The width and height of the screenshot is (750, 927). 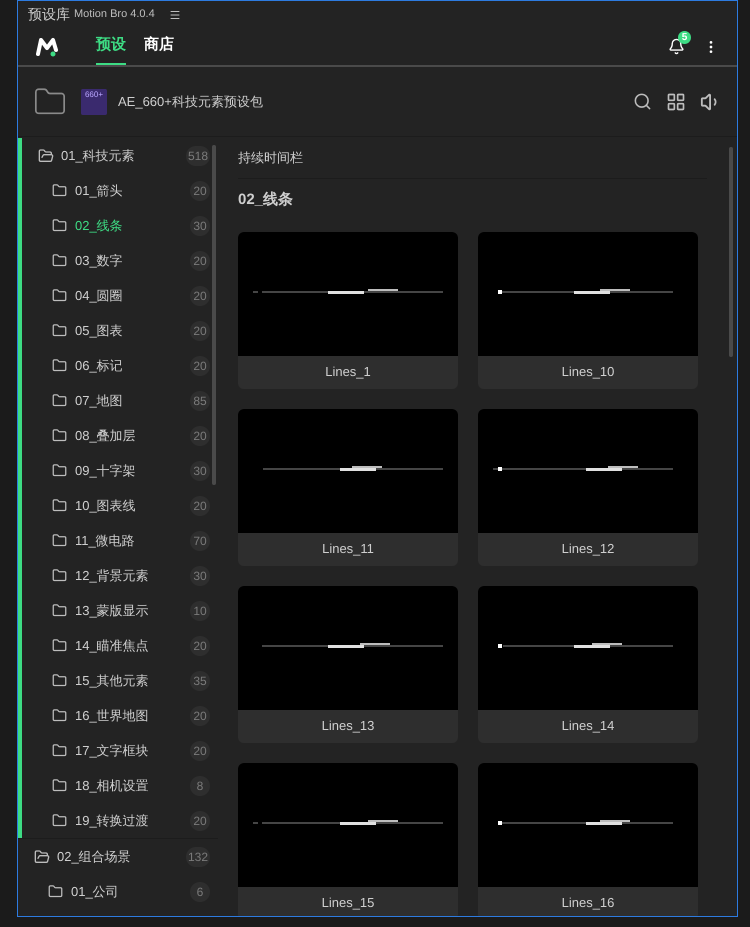 I want to click on nav-tab: 商店, so click(x=159, y=46).